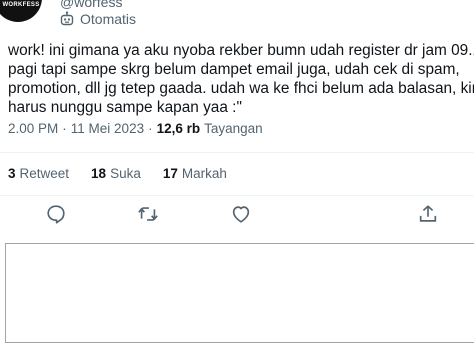 The width and height of the screenshot is (474, 343). I want to click on share-button, so click(428, 214).